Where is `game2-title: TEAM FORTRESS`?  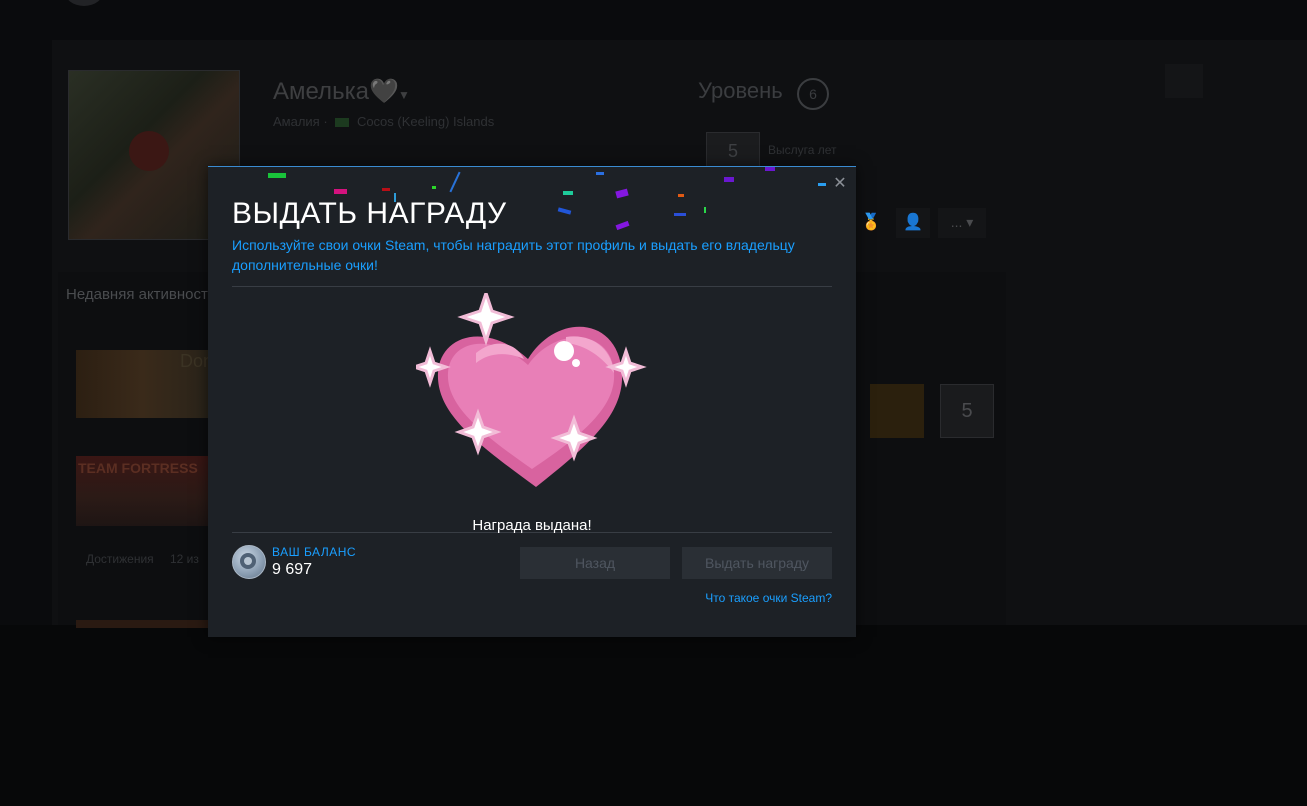 game2-title: TEAM FORTRESS is located at coordinates (138, 468).